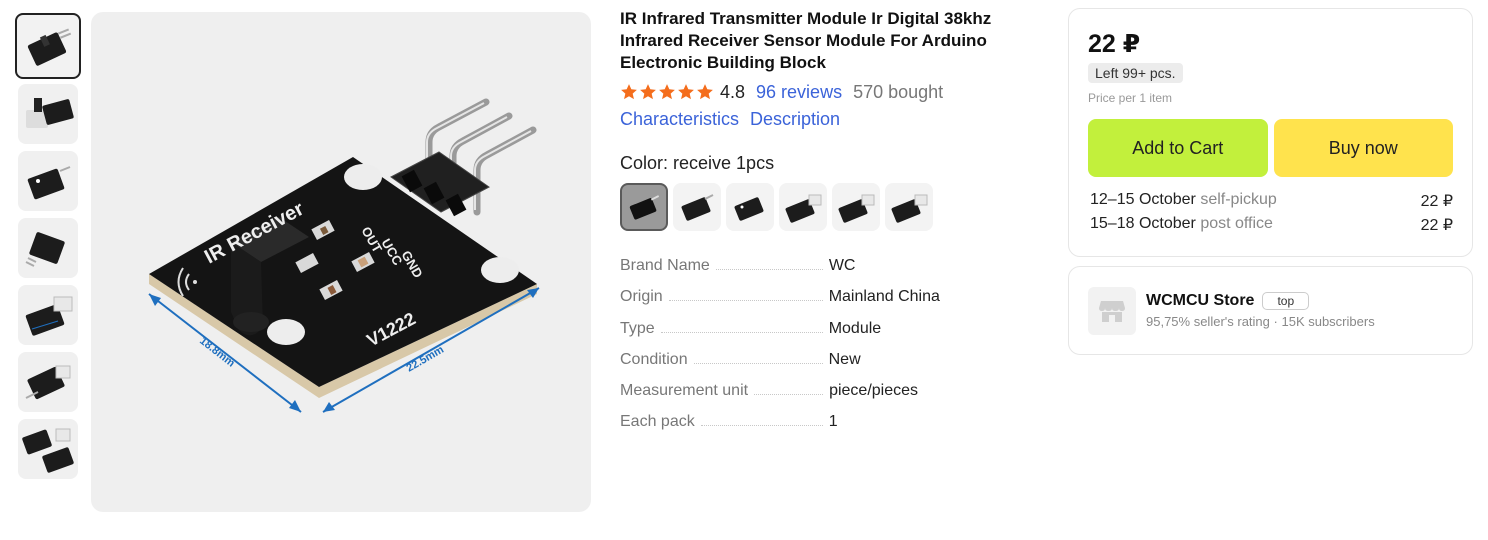 This screenshot has width=1488, height=540. I want to click on spec-value: 1, so click(833, 422).